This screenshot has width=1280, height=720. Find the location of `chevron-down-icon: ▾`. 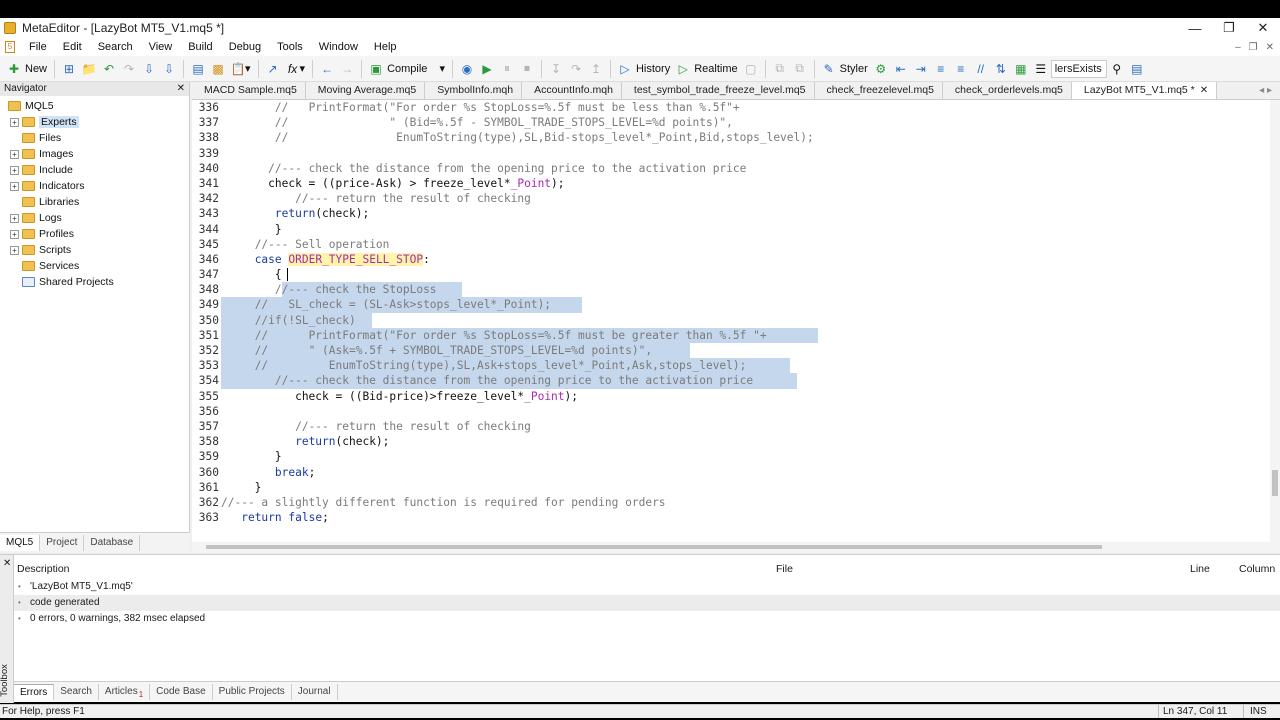

chevron-down-icon: ▾ is located at coordinates (442, 68).